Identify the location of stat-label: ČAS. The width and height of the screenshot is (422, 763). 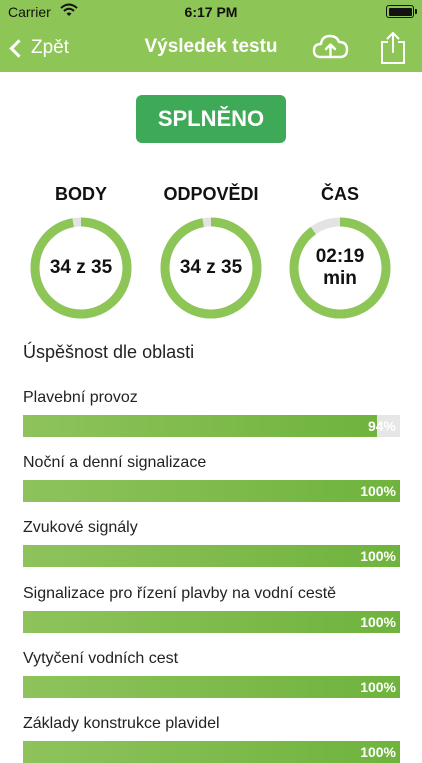
(339, 194).